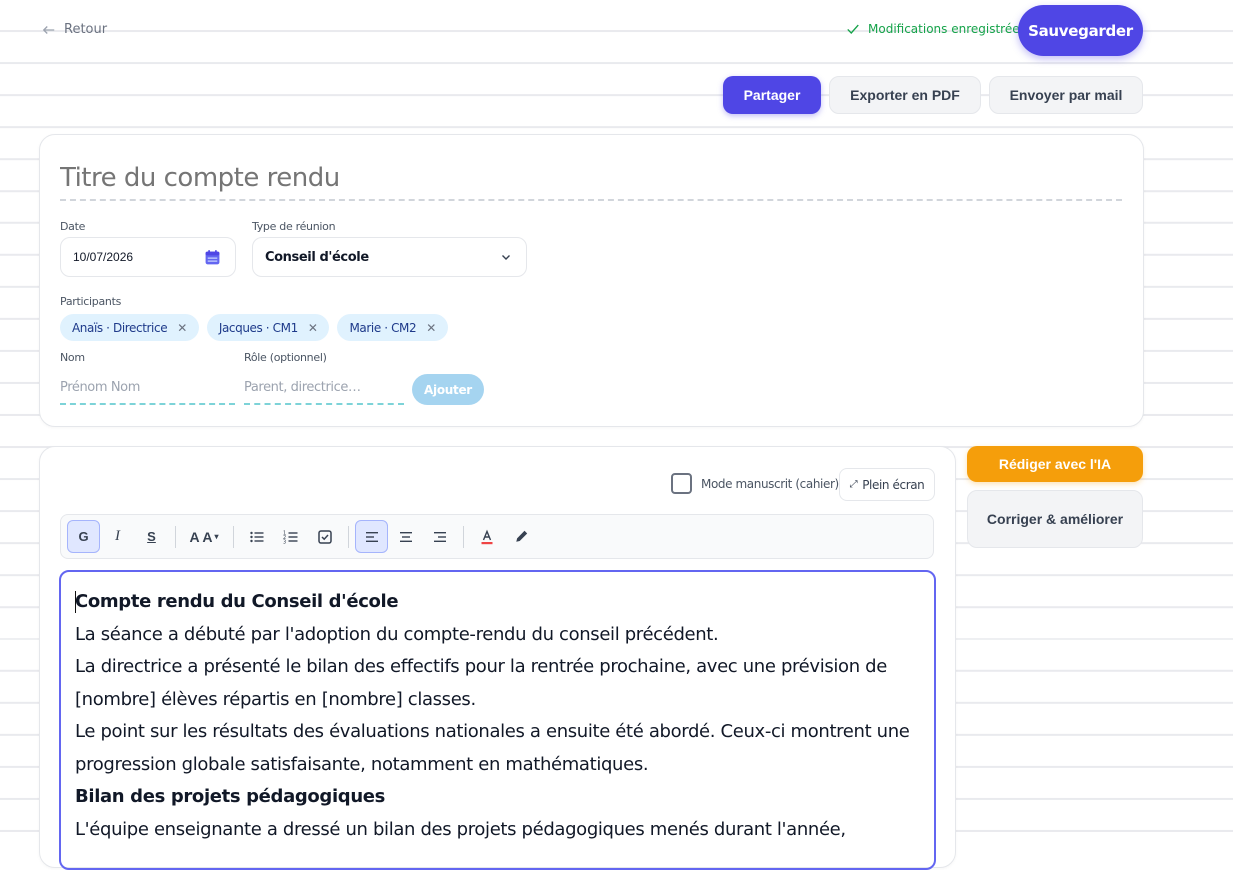  What do you see at coordinates (1066, 95) in the screenshot?
I see `send-mail-button: Envoyer par mail` at bounding box center [1066, 95].